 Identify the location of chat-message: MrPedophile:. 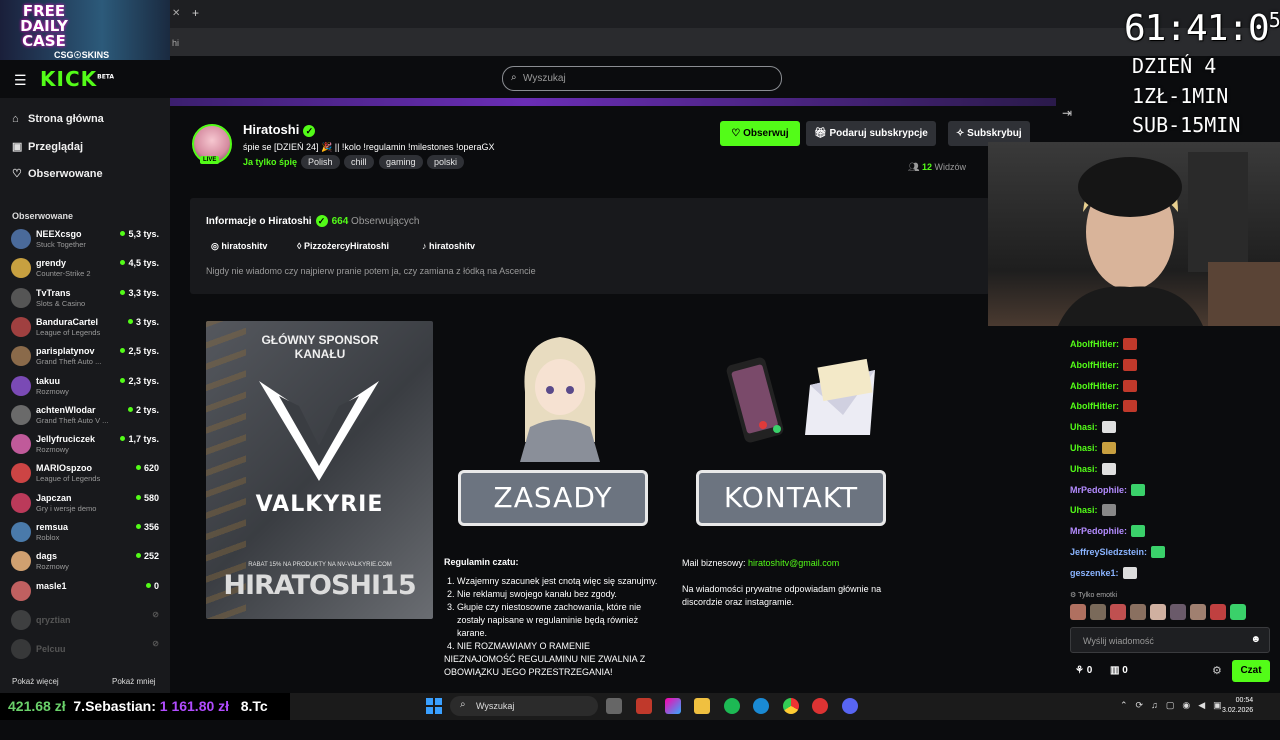
(1108, 489).